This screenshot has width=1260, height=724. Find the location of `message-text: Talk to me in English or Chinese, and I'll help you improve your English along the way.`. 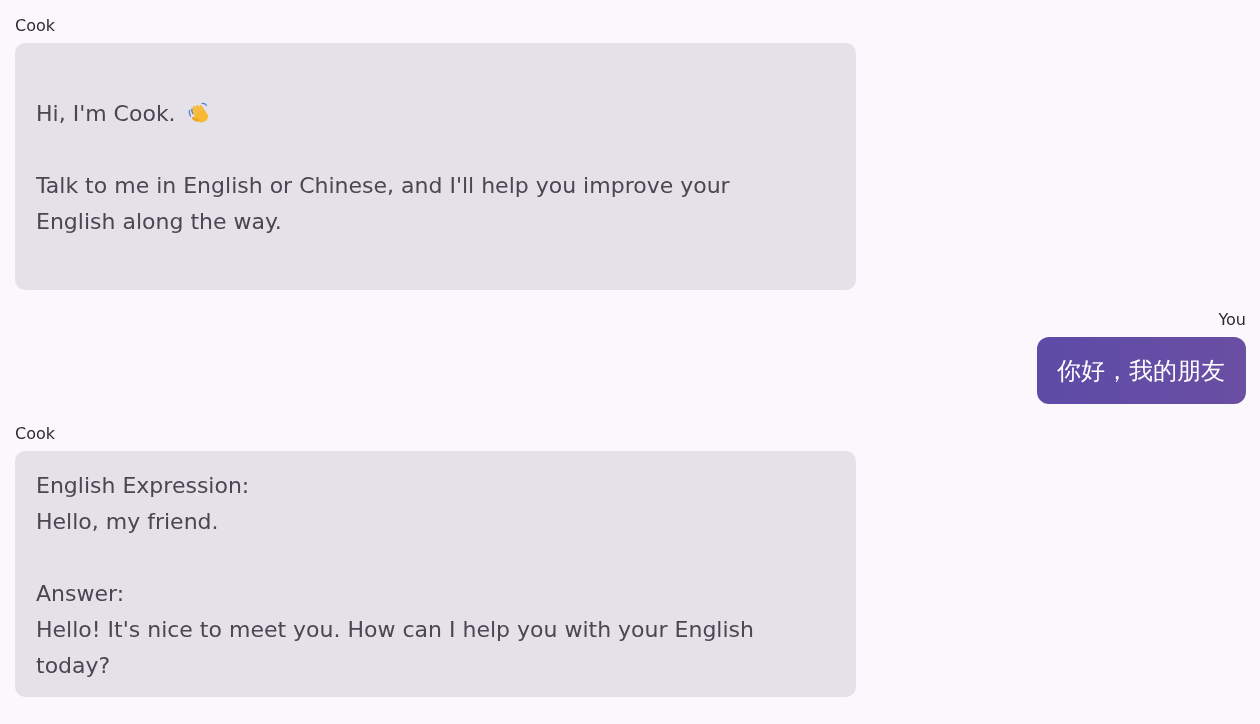

message-text: Talk to me in English or Chinese, and I'll help you improve your English along the way. is located at coordinates (383, 204).